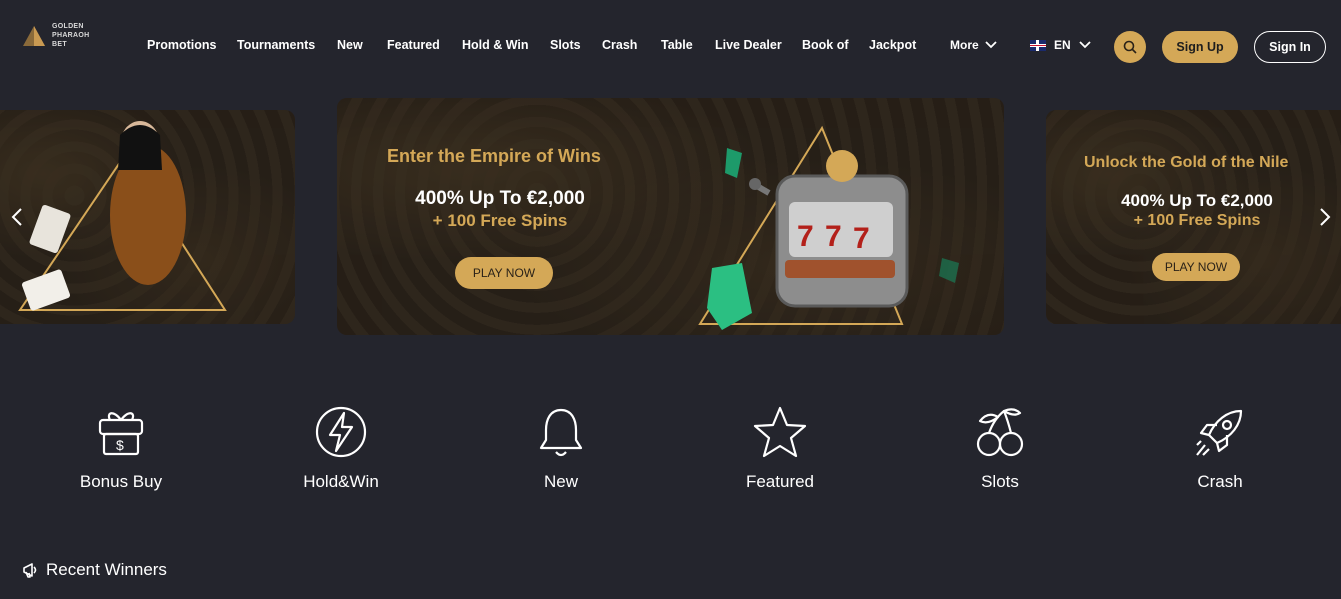 Image resolution: width=1341 pixels, height=599 pixels. Describe the element at coordinates (413, 45) in the screenshot. I see `nav-item-featured: Featured` at that location.